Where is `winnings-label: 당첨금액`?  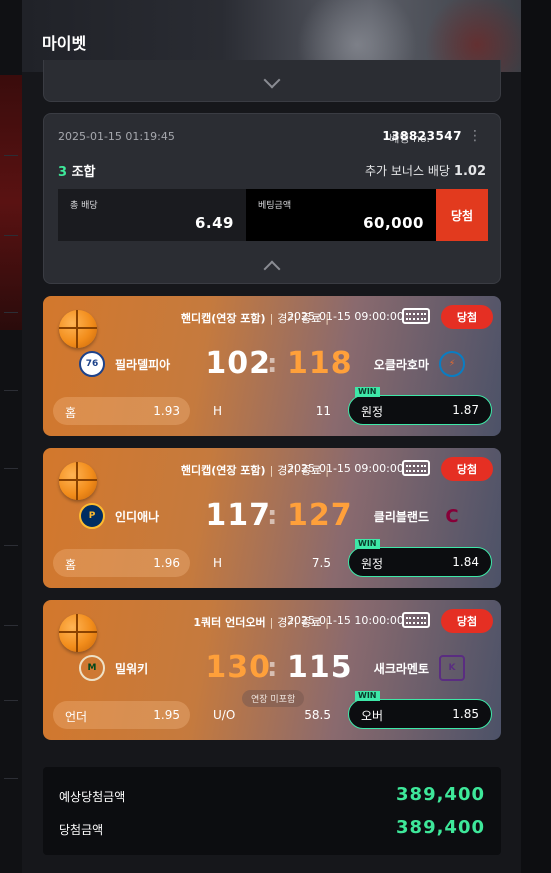
winnings-label: 당첨금액 is located at coordinates (81, 830).